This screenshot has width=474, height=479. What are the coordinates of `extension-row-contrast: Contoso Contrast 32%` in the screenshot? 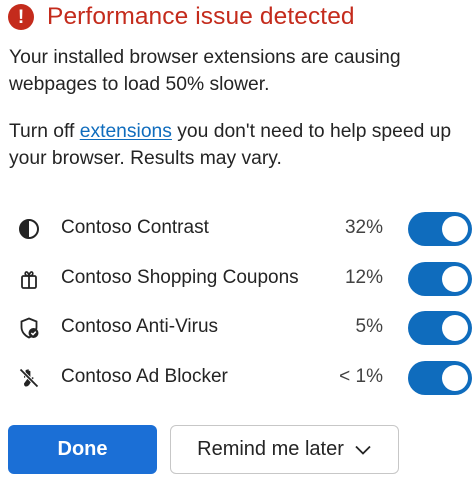 It's located at (237, 229).